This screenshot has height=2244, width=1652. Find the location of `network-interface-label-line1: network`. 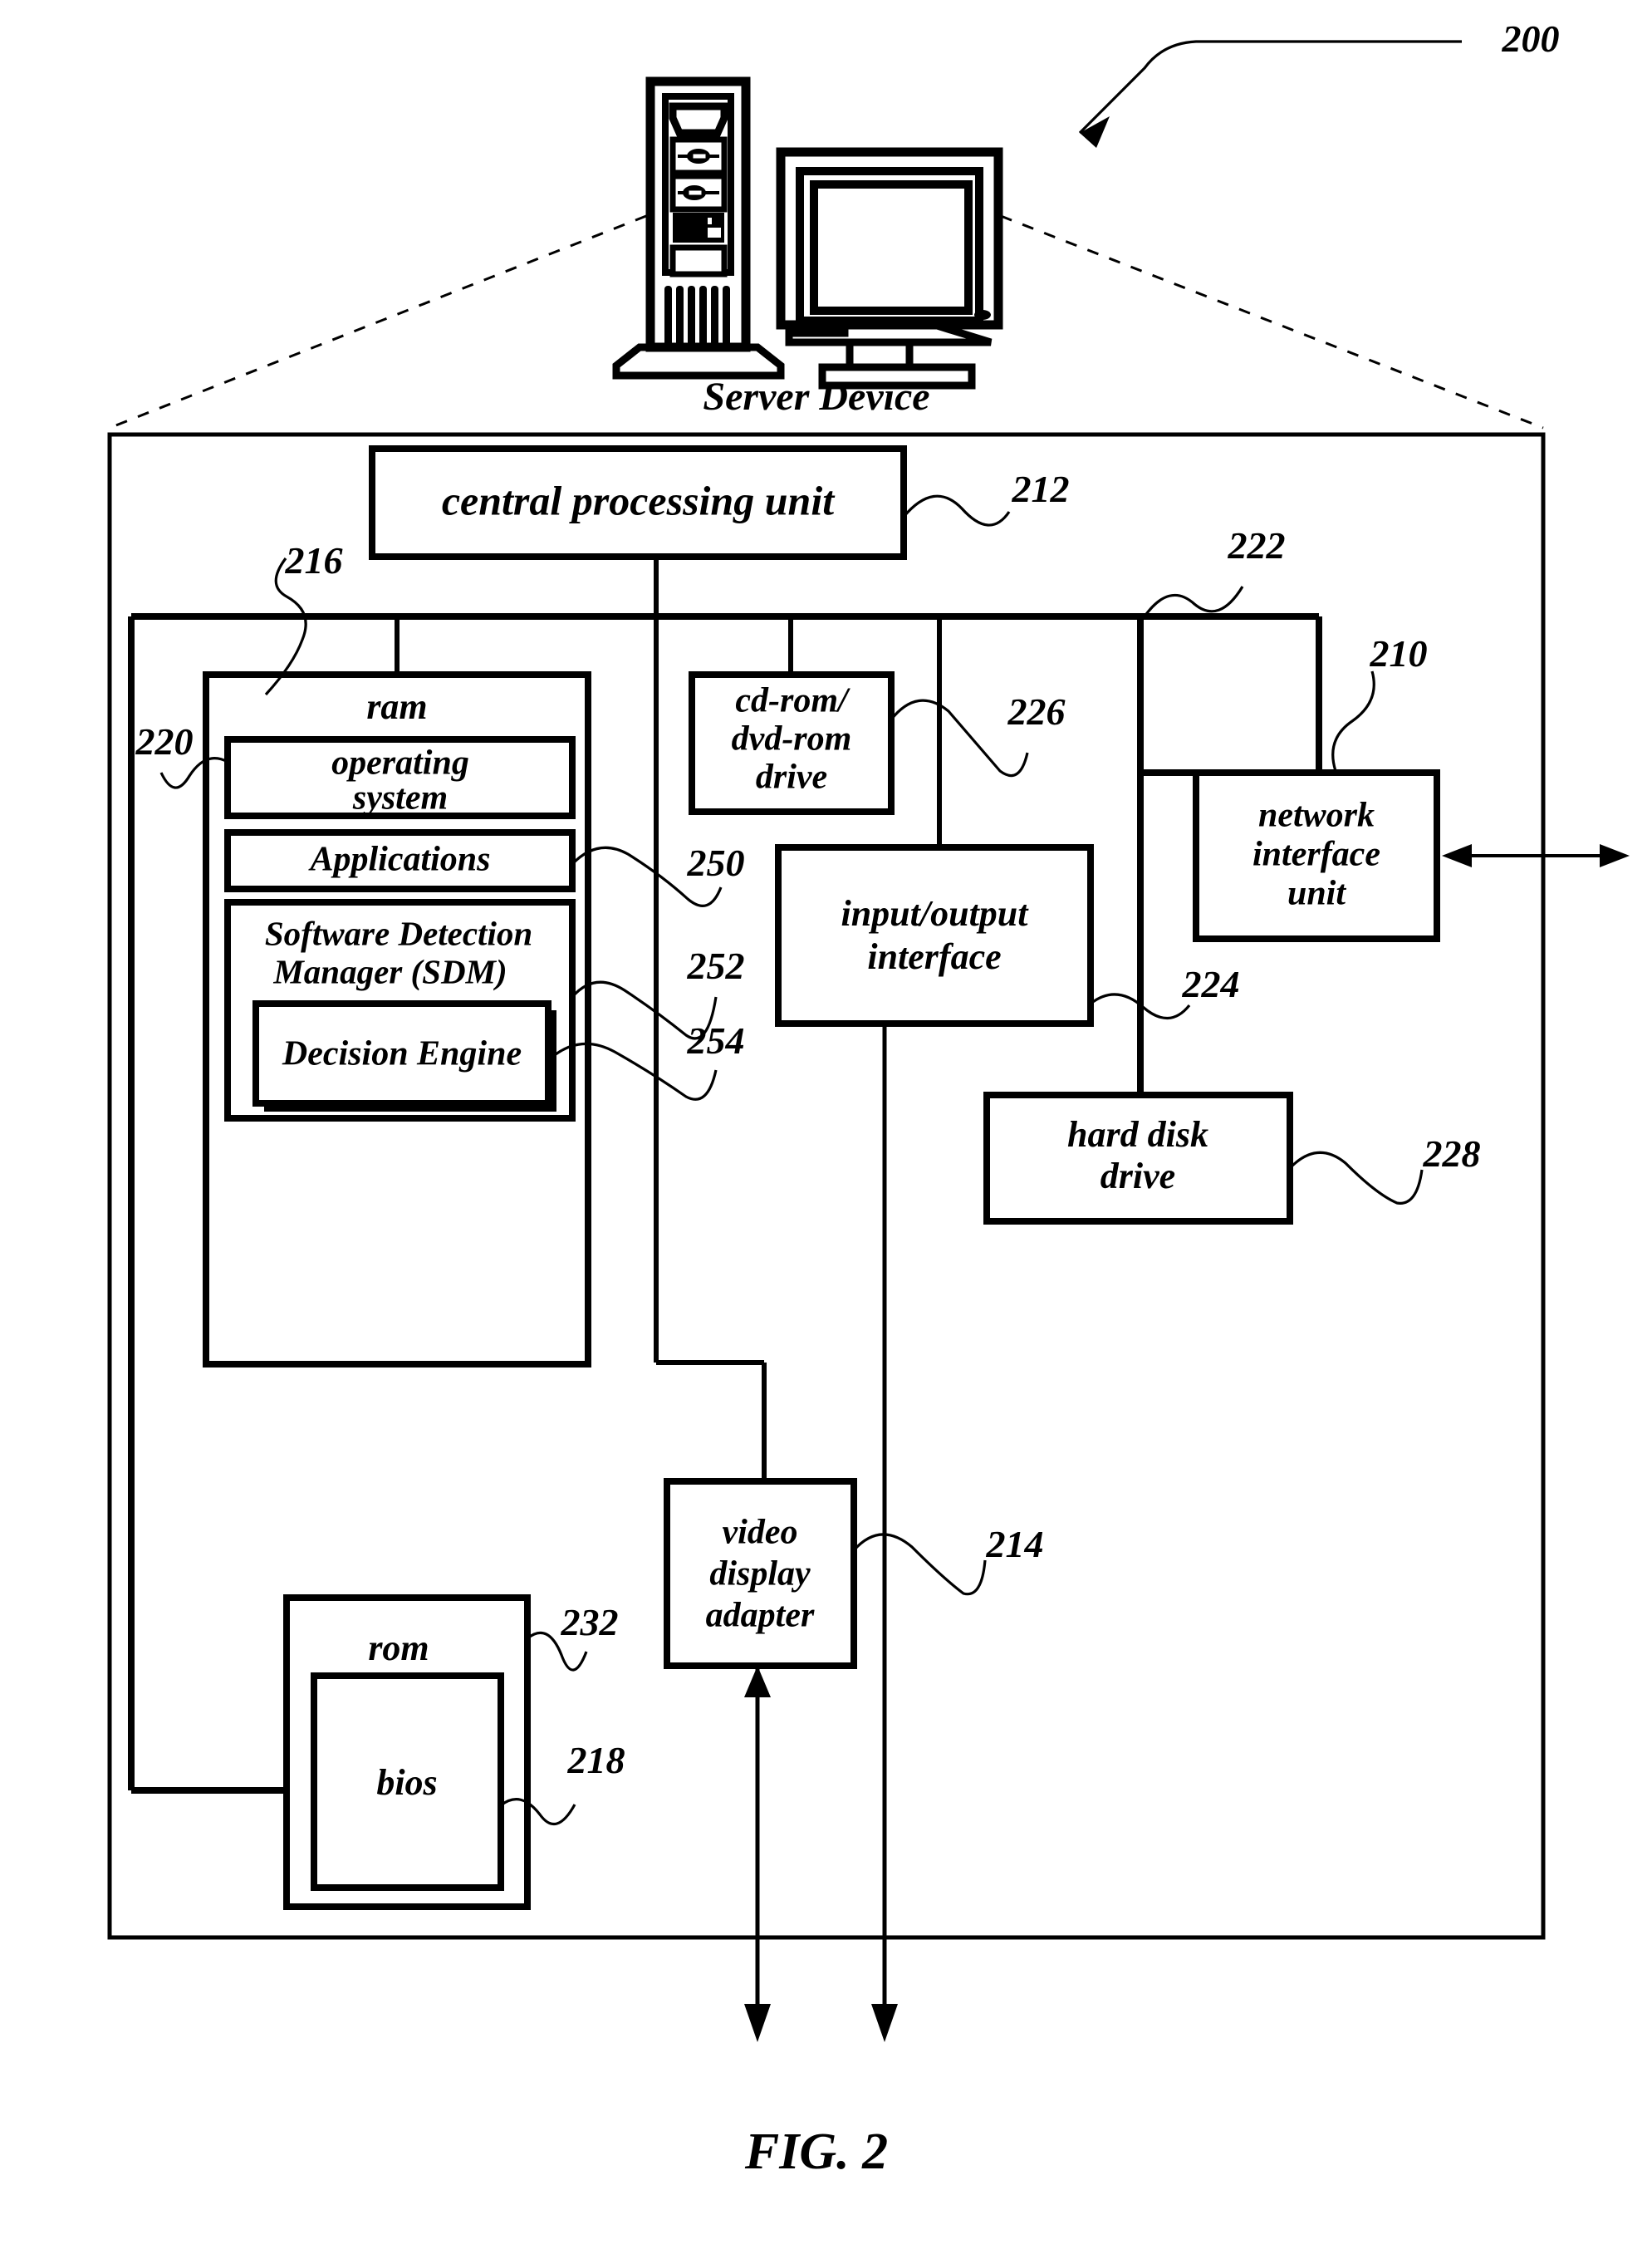

network-interface-label-line1: network is located at coordinates (1316, 816).